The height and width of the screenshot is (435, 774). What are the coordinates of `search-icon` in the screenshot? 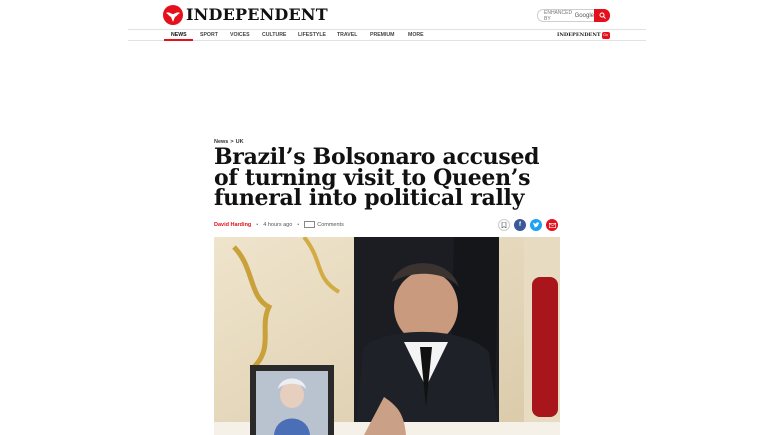 It's located at (602, 15).